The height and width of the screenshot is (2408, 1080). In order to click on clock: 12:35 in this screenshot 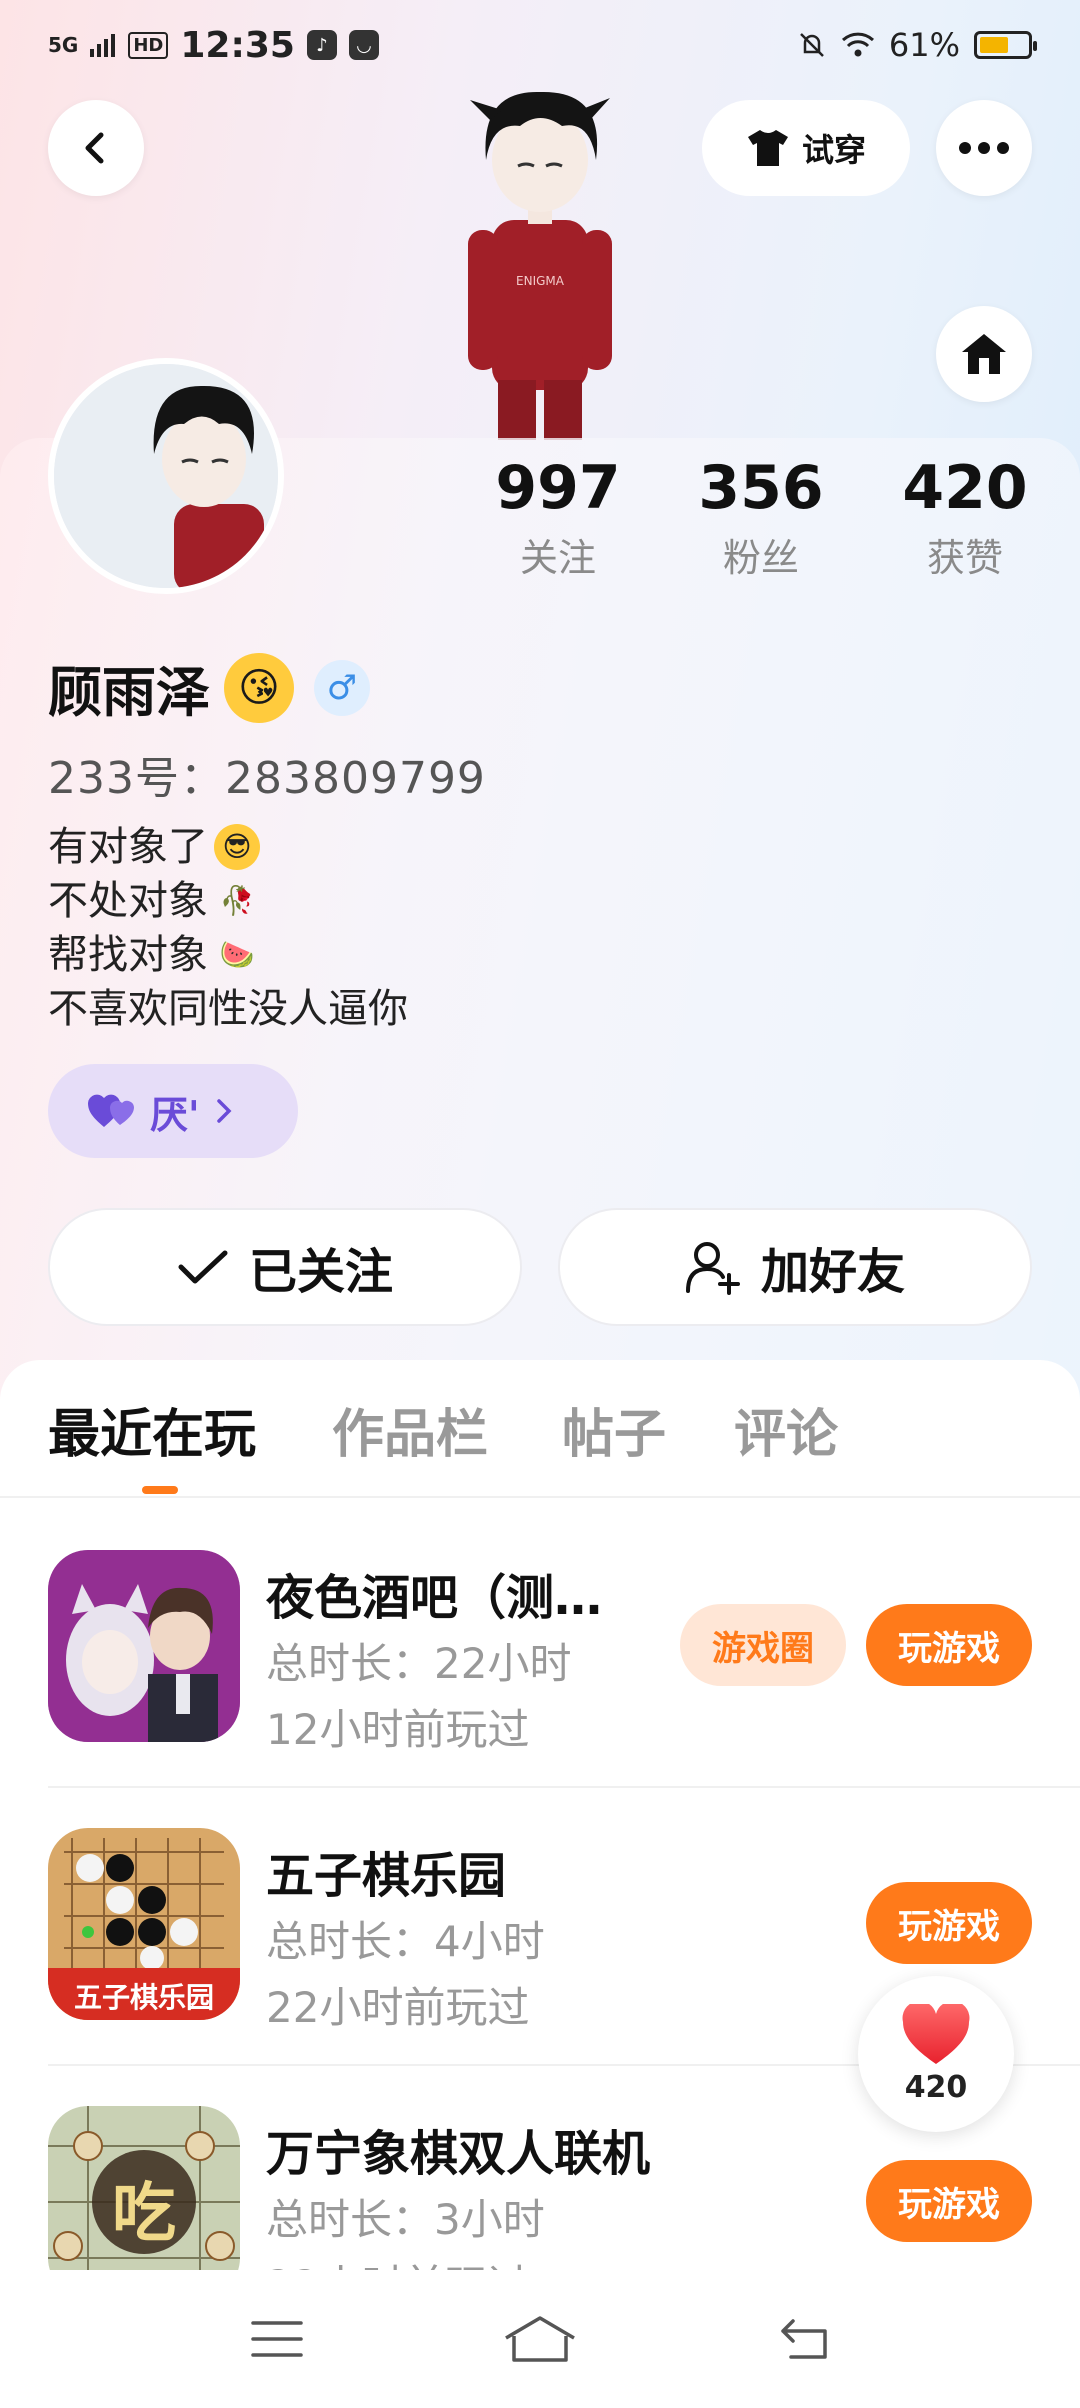, I will do `click(237, 45)`.